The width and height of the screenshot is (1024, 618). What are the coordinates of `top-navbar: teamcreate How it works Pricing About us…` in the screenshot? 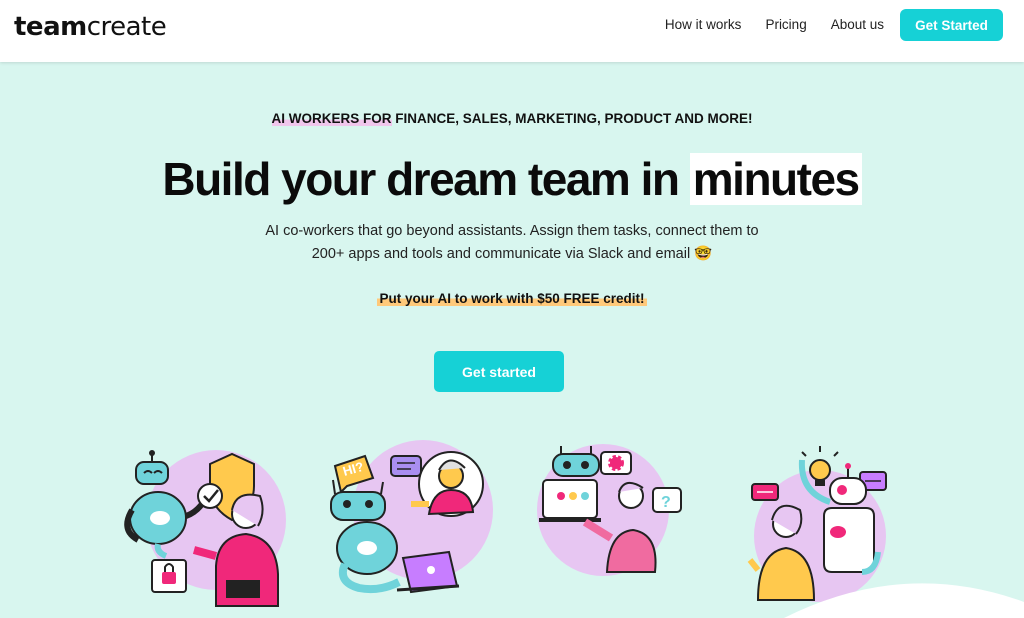 It's located at (512, 31).